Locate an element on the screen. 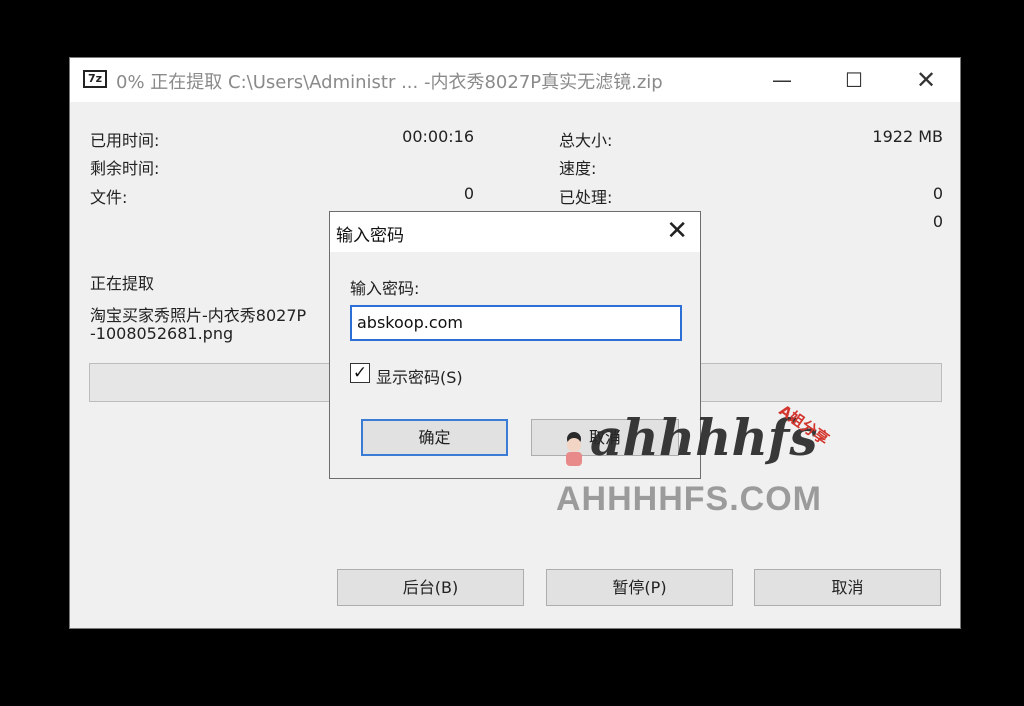 This screenshot has height=706, width=1024. current-file-line2: -1008052681.png is located at coordinates (162, 333).